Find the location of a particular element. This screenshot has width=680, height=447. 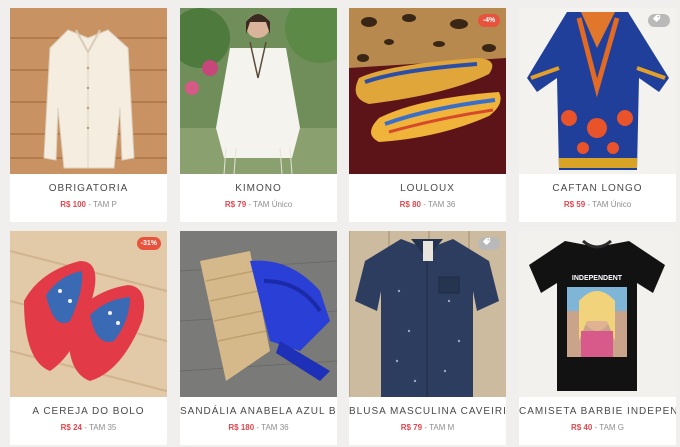

product-title: CAFTAN LONGO is located at coordinates (597, 184).